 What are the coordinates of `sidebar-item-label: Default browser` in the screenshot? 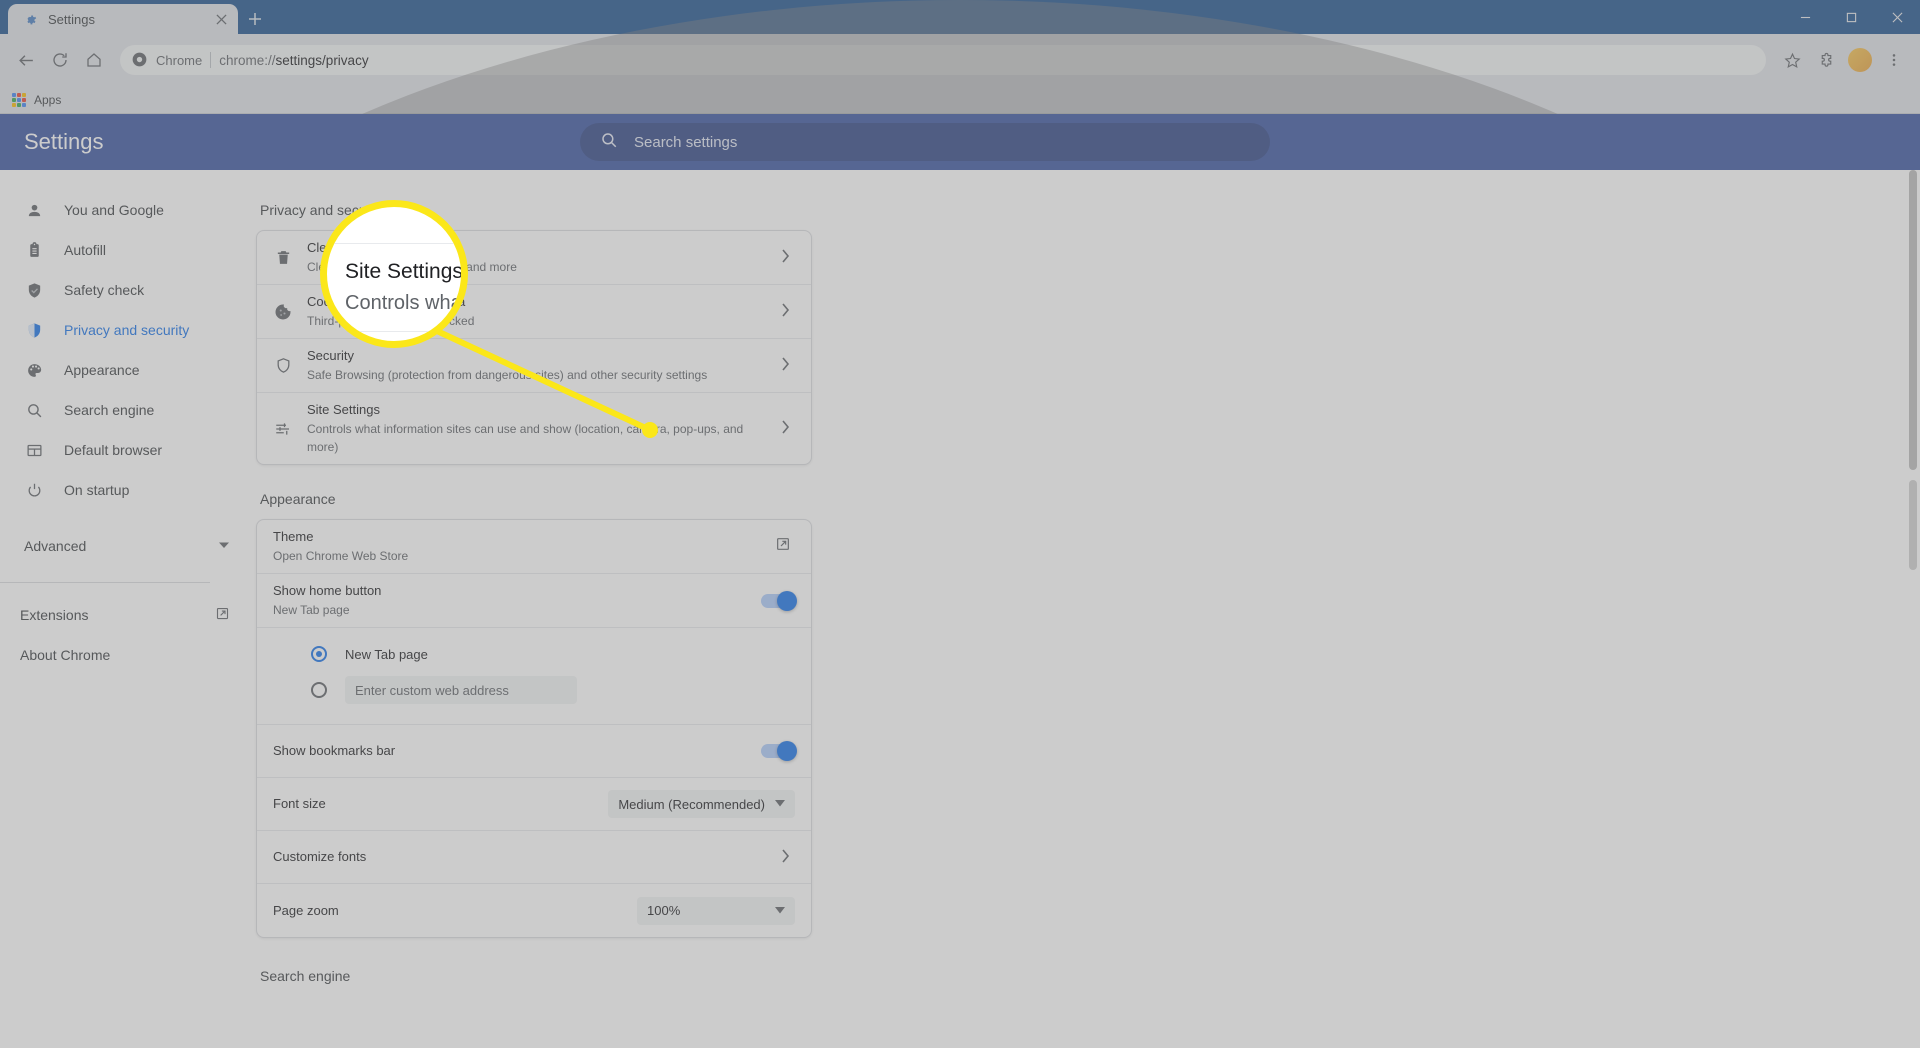 It's located at (113, 450).